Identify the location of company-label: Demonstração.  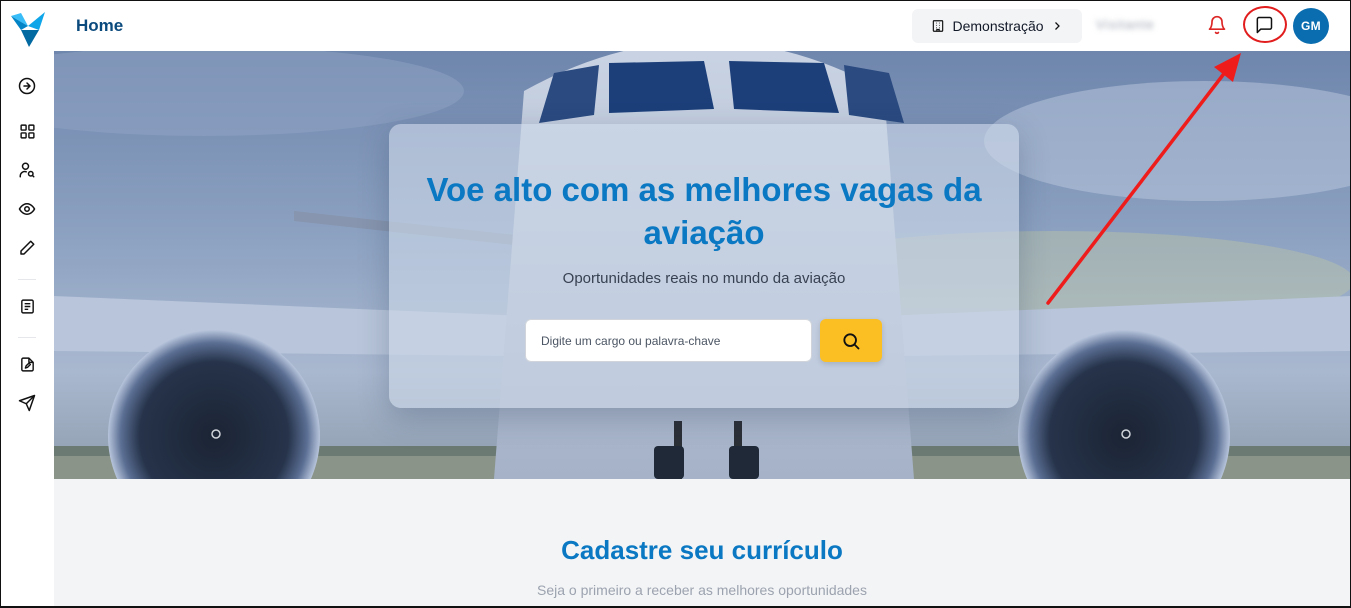
(998, 26).